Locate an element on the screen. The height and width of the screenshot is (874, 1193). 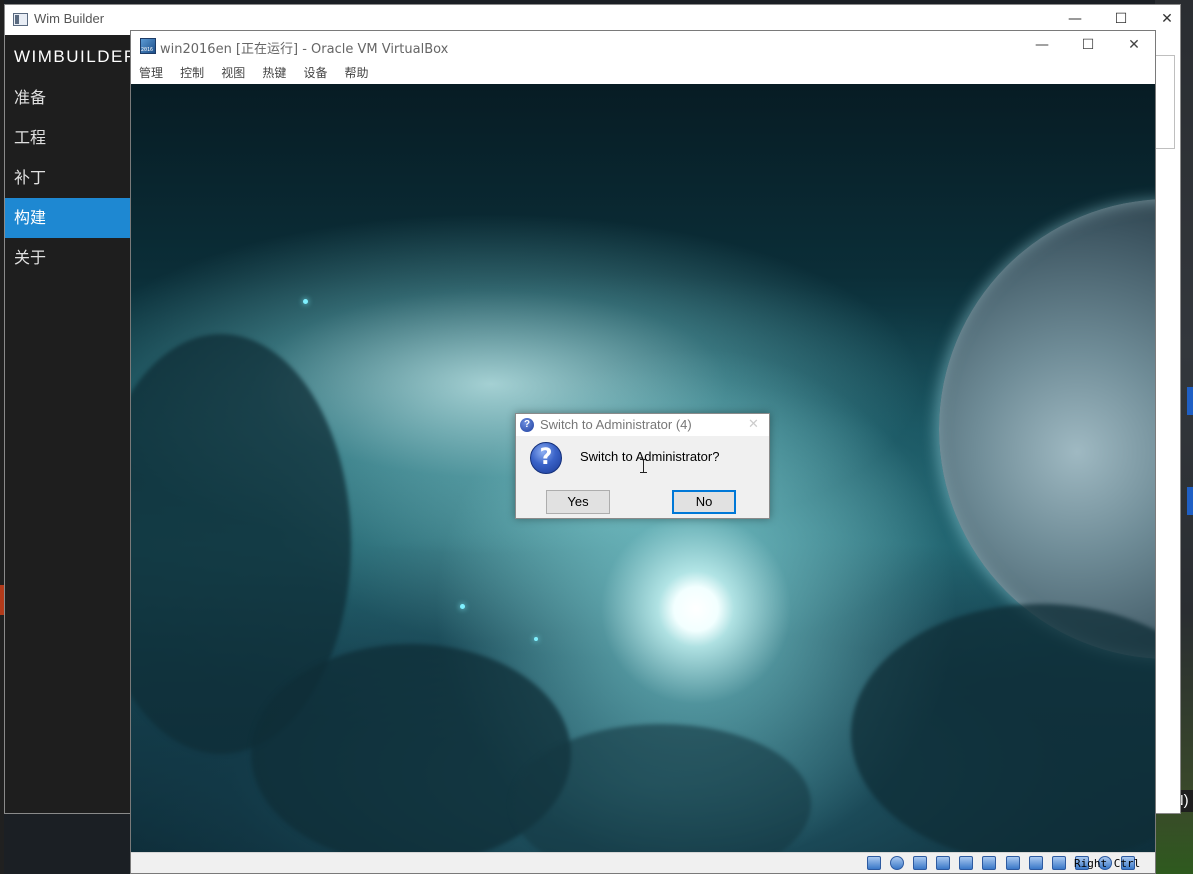
wim-builder-panel-fragment is located at coordinates (1164, 102).